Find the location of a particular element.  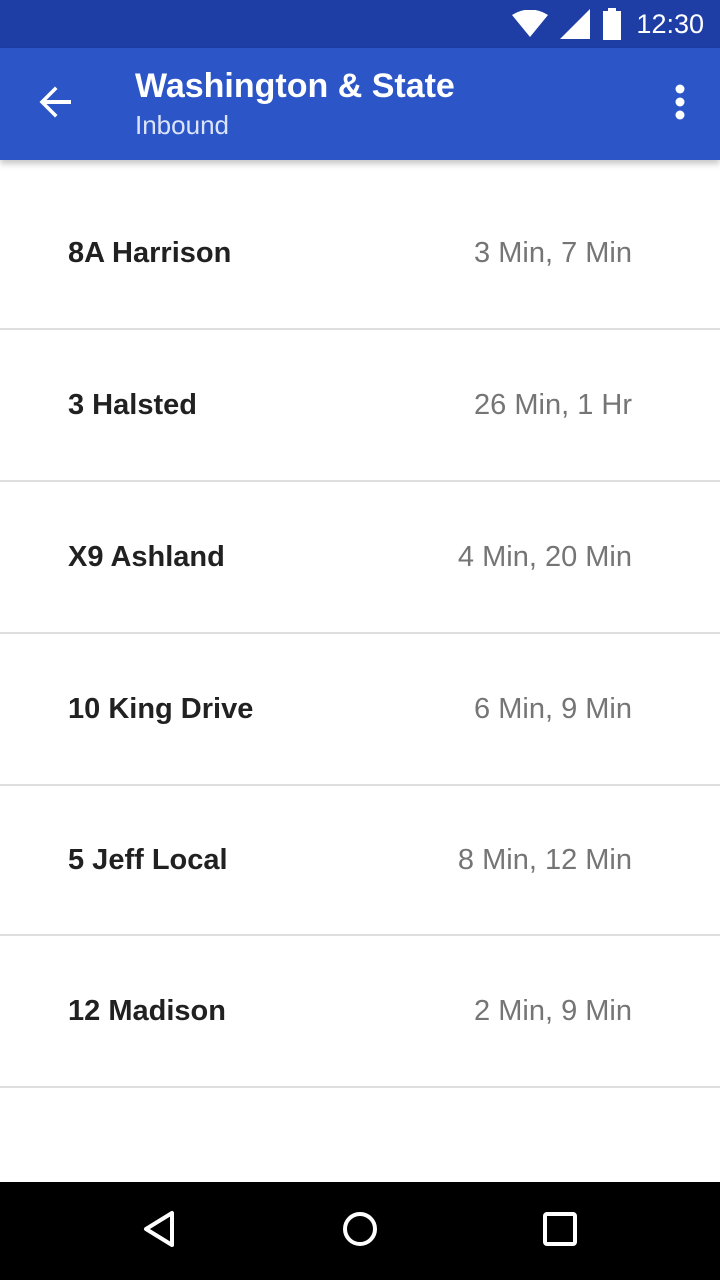

page-subtitle: Inbound is located at coordinates (182, 125).